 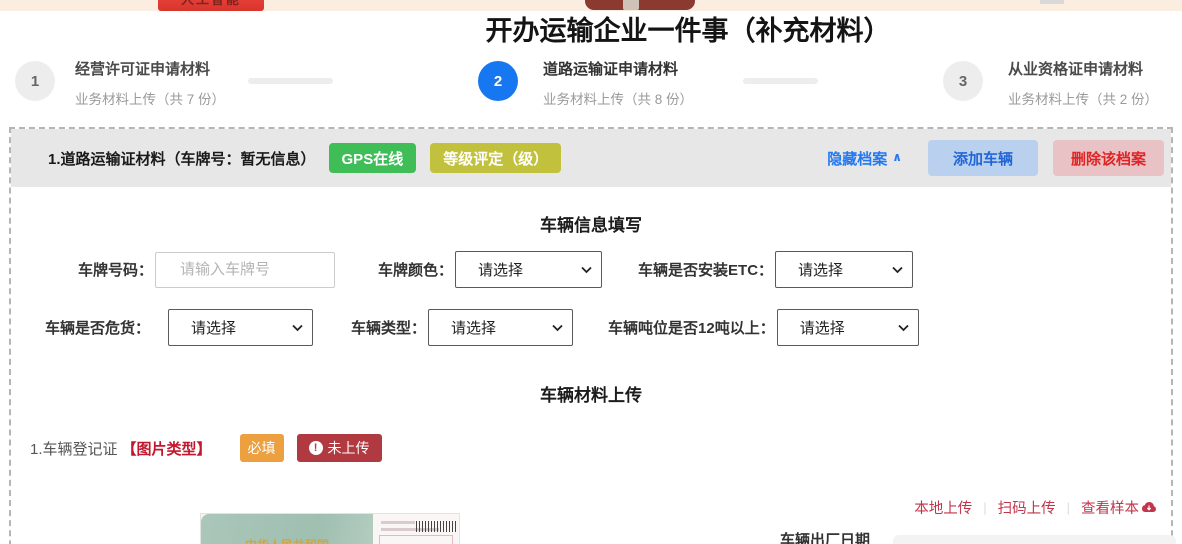 What do you see at coordinates (474, 328) in the screenshot?
I see `vehicle-type-value: 请选择` at bounding box center [474, 328].